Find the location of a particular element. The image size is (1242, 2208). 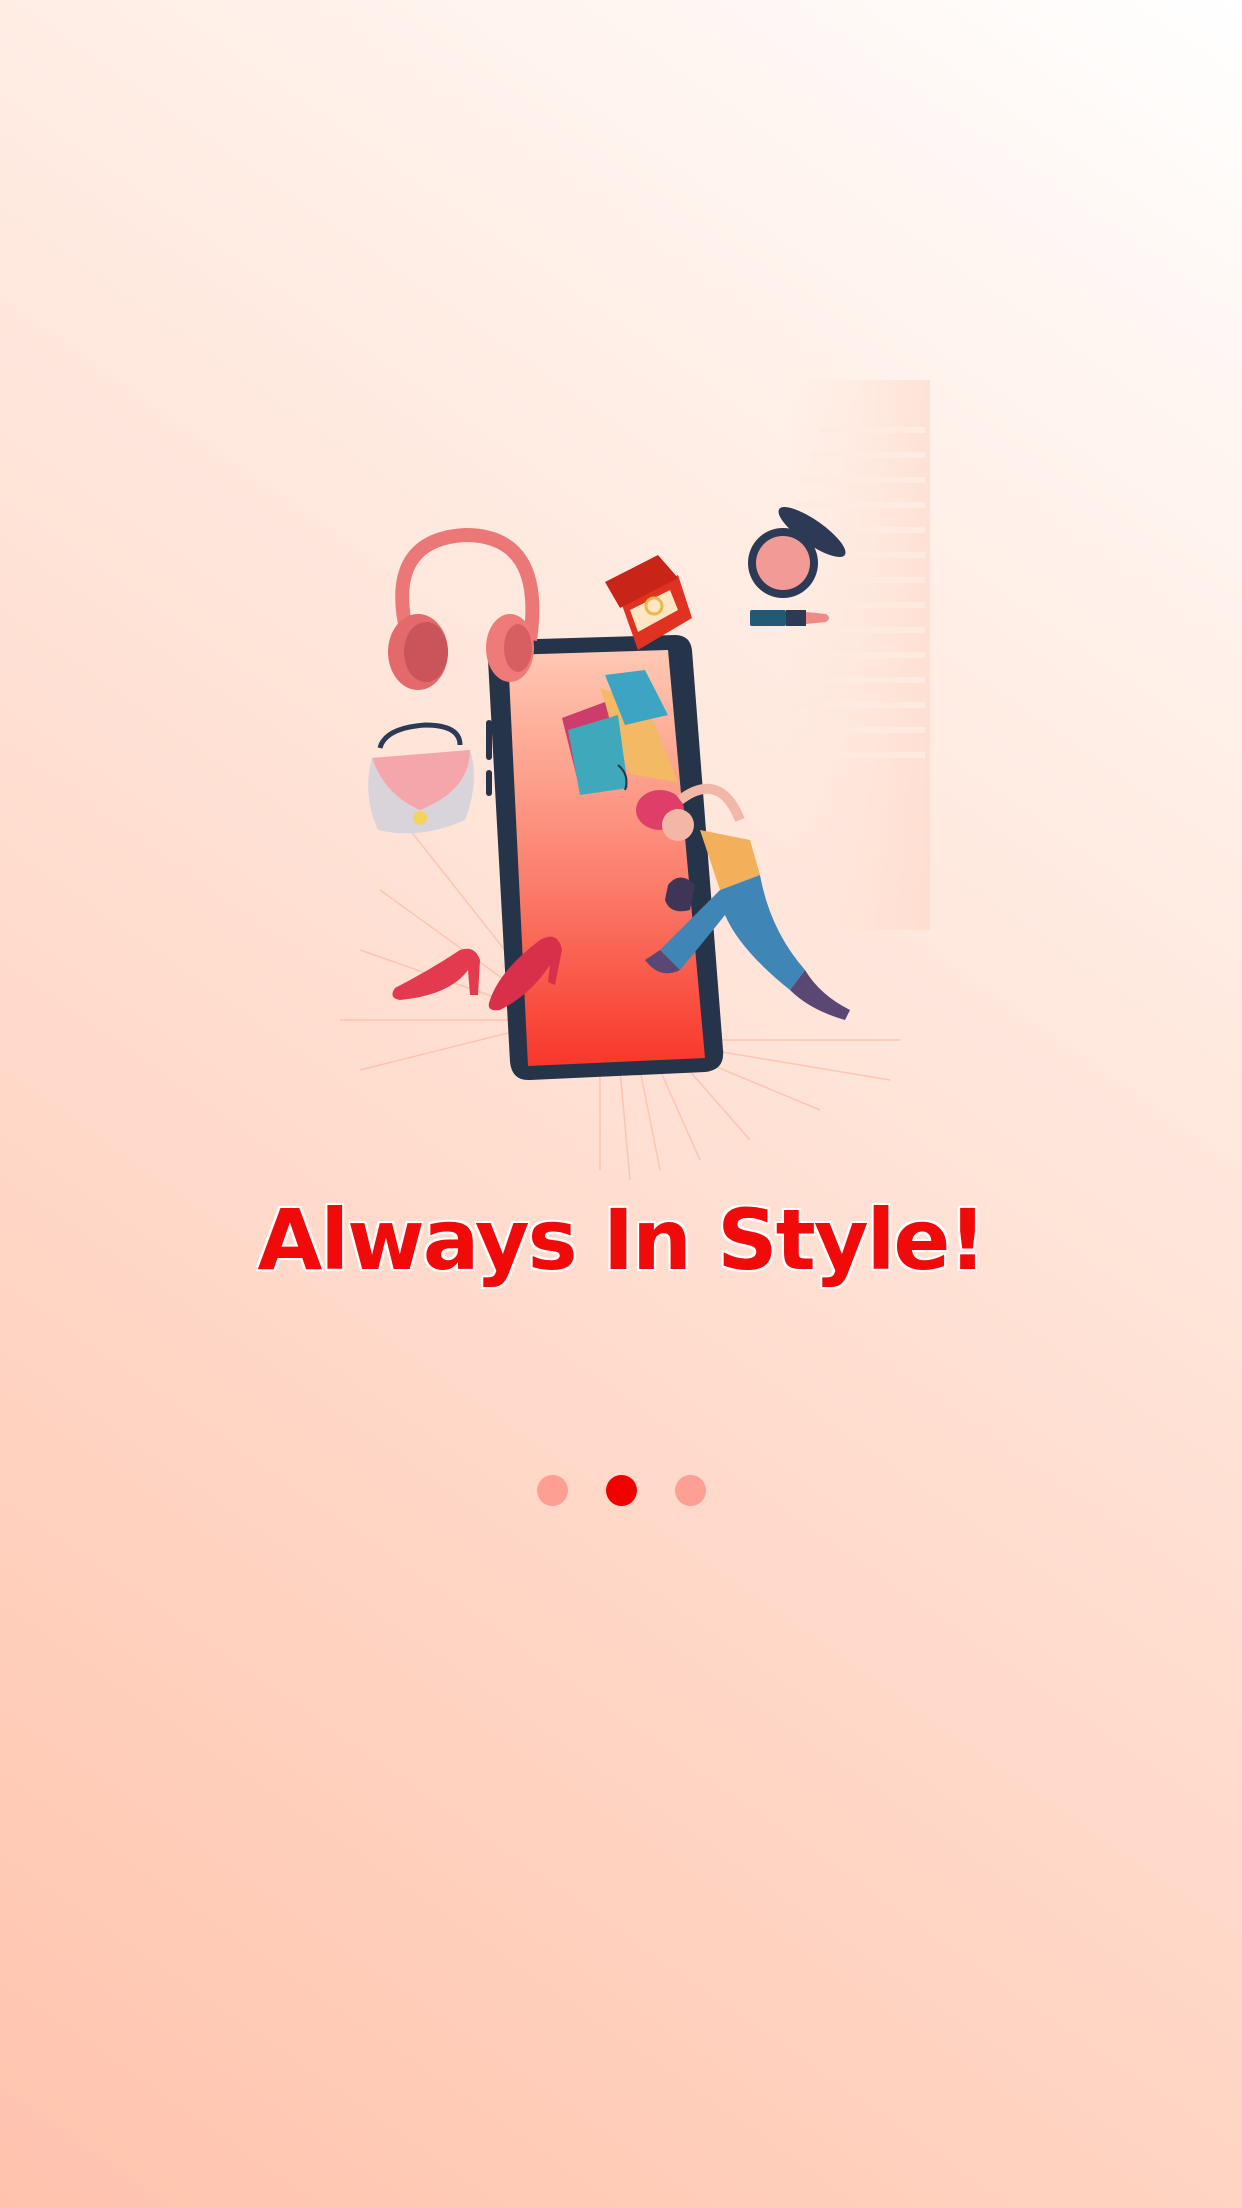

headphones is located at coordinates (464, 608).